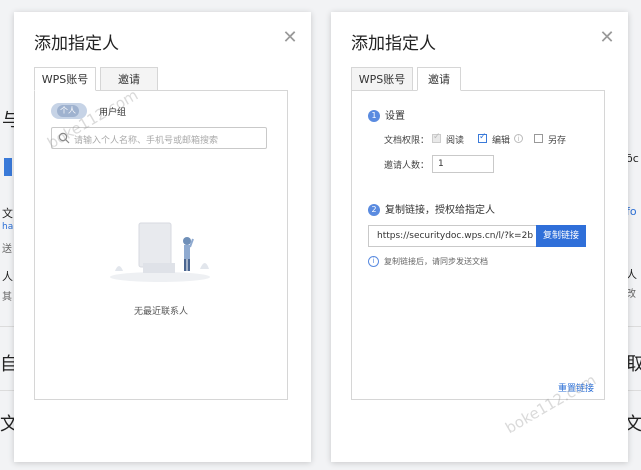 This screenshot has width=641, height=470. I want to click on toggle-knob: 个人, so click(68, 111).